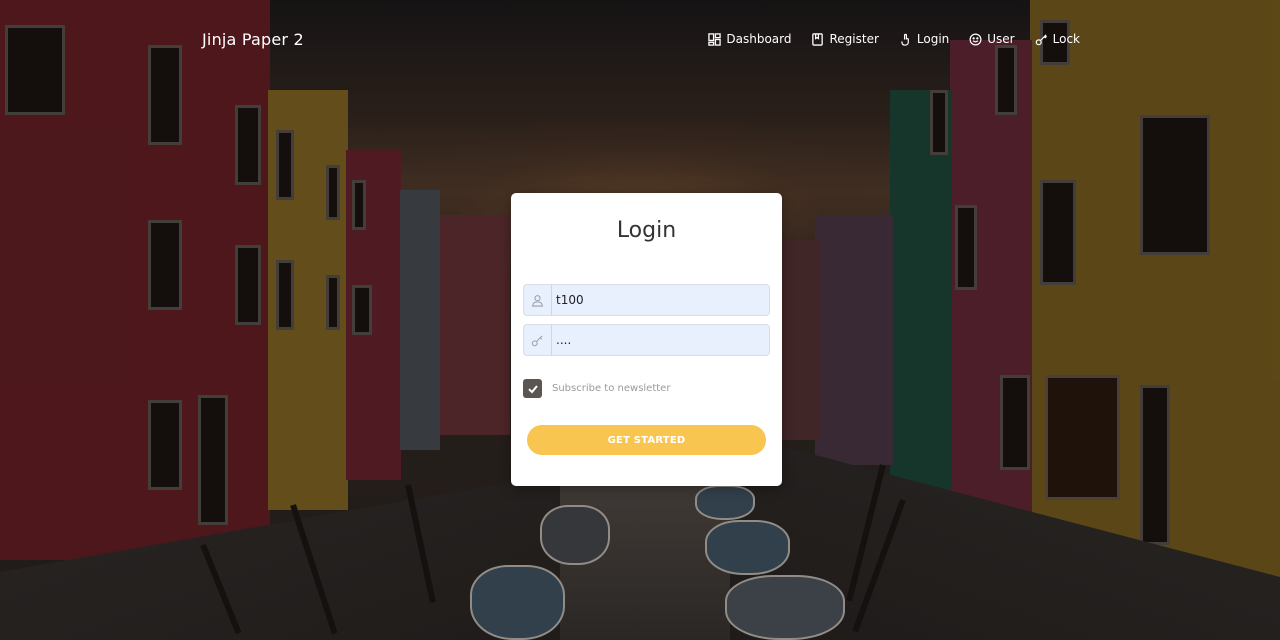 This screenshot has height=640, width=1280. I want to click on nav-item-user: User, so click(992, 39).